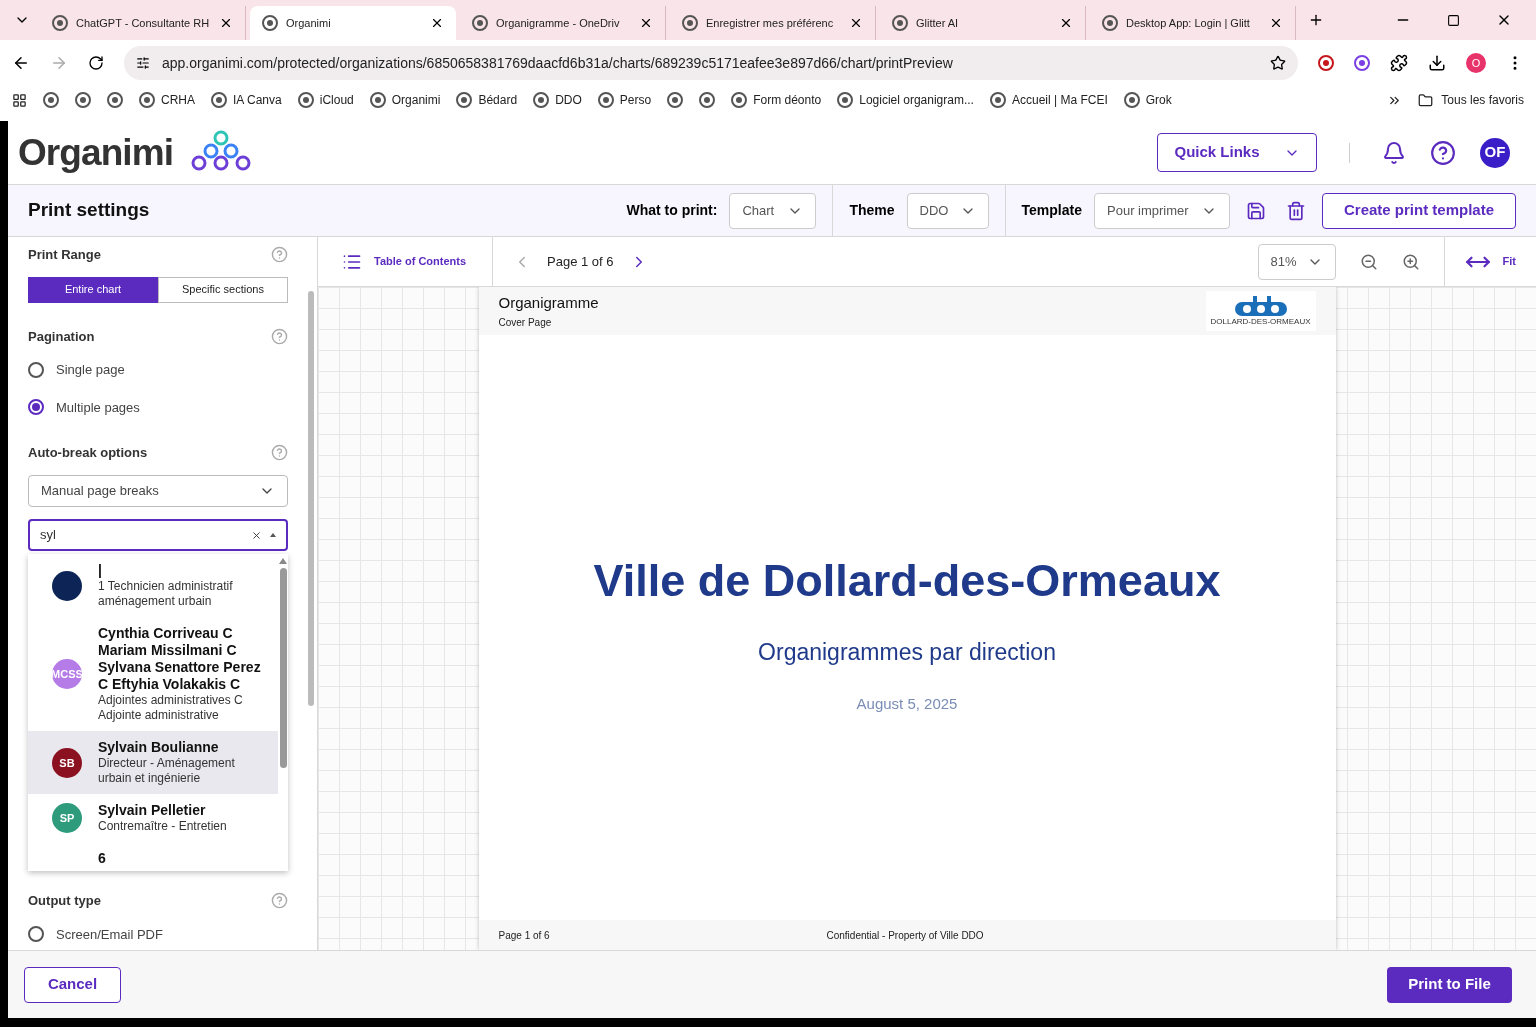 The image size is (1536, 1027). I want to click on bookmark-link: Accueil | Ma FCEI, so click(1059, 100).